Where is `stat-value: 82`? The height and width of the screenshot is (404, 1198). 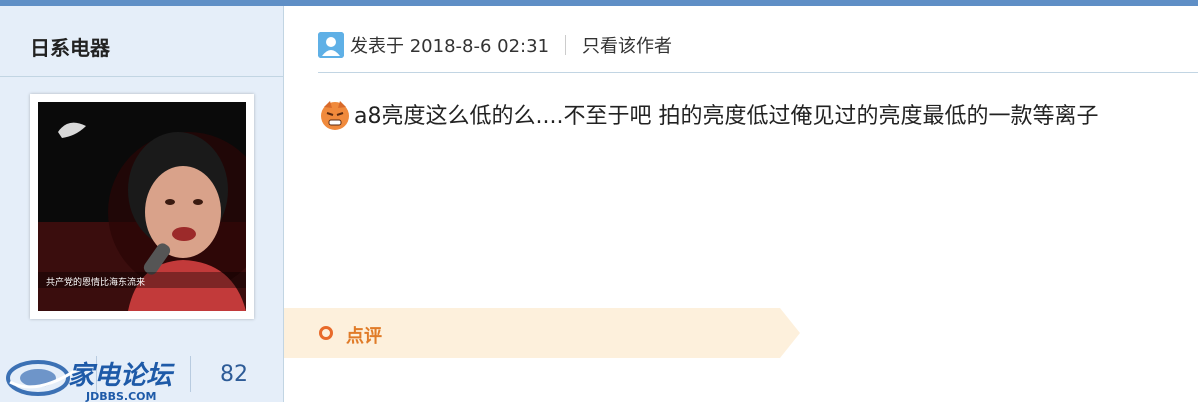 stat-value: 82 is located at coordinates (234, 374).